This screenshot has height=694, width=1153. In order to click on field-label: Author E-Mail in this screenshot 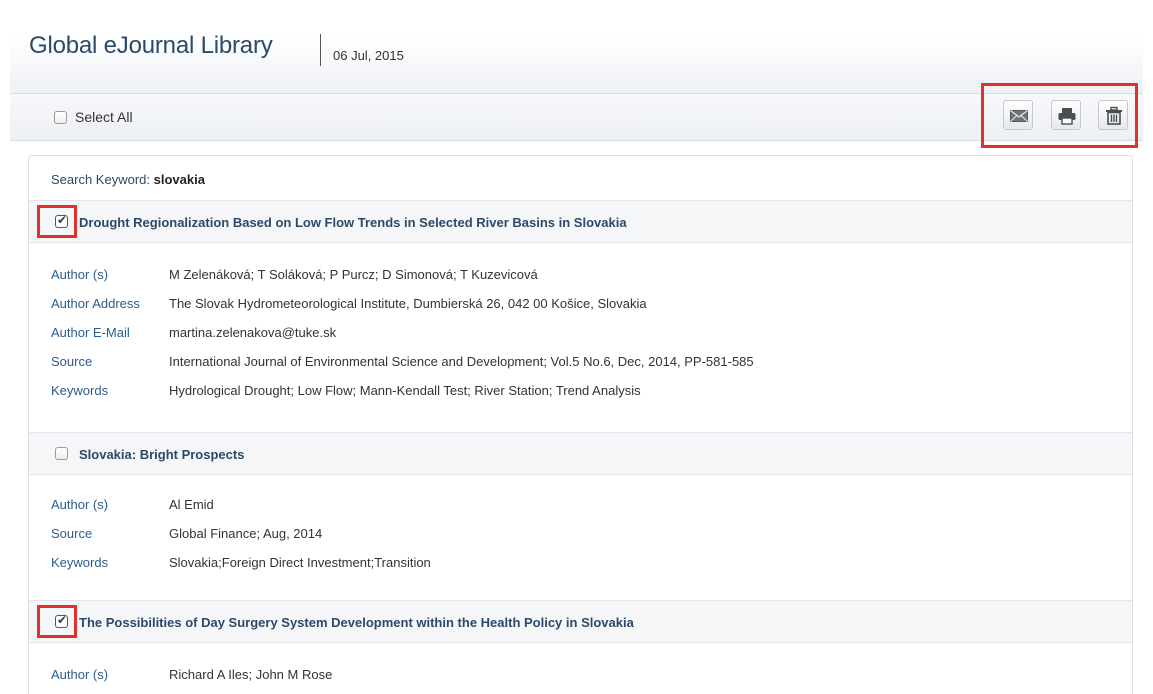, I will do `click(90, 332)`.